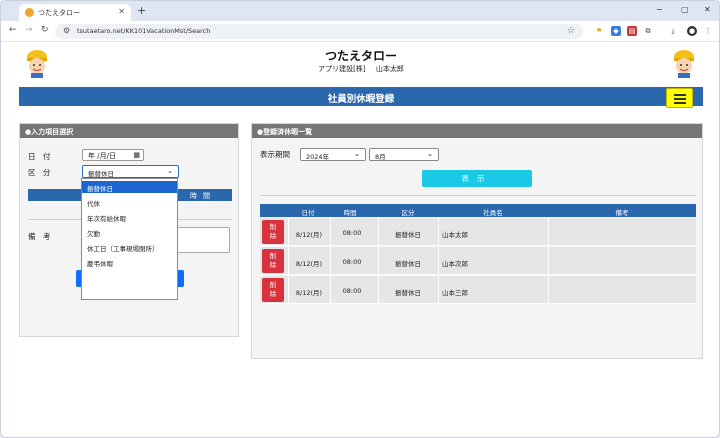 This screenshot has height=438, width=720. I want to click on user-info: アプリ建設[株] 山本太郎, so click(360, 69).